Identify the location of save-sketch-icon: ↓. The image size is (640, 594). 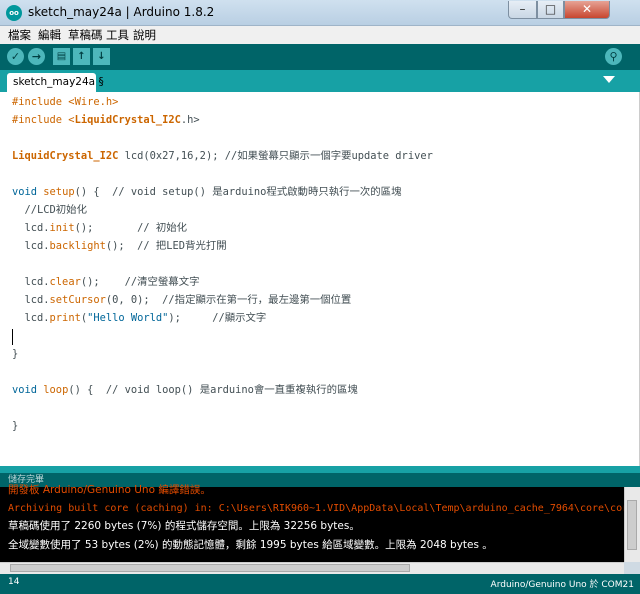
(101, 56).